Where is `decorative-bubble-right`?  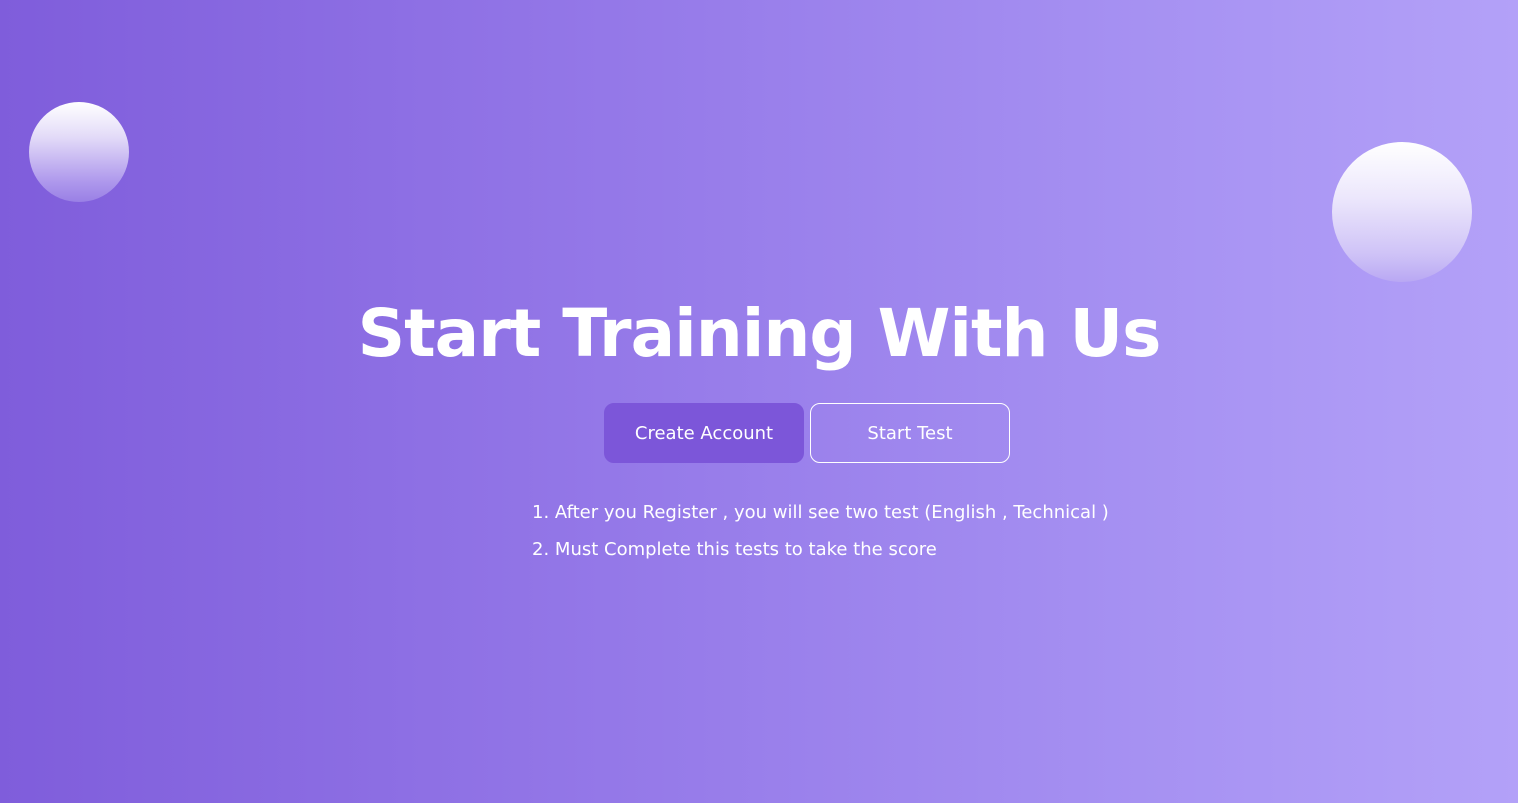
decorative-bubble-right is located at coordinates (1402, 212).